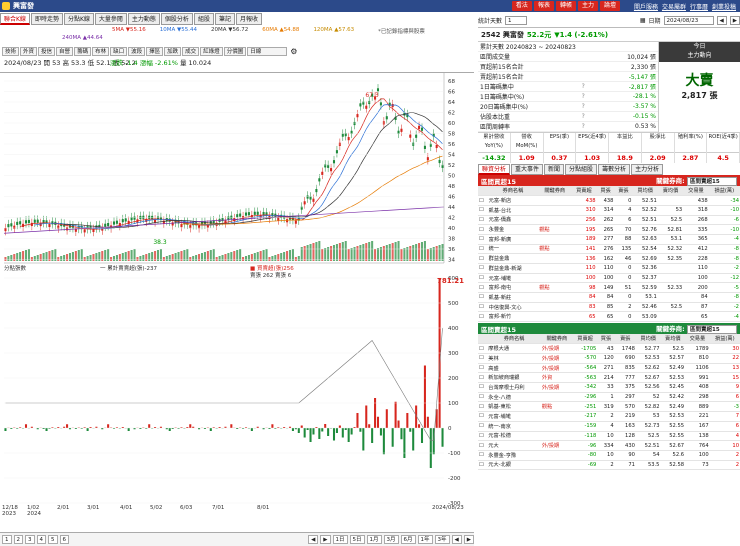  I want to click on period-3m: 3月, so click(391, 539).